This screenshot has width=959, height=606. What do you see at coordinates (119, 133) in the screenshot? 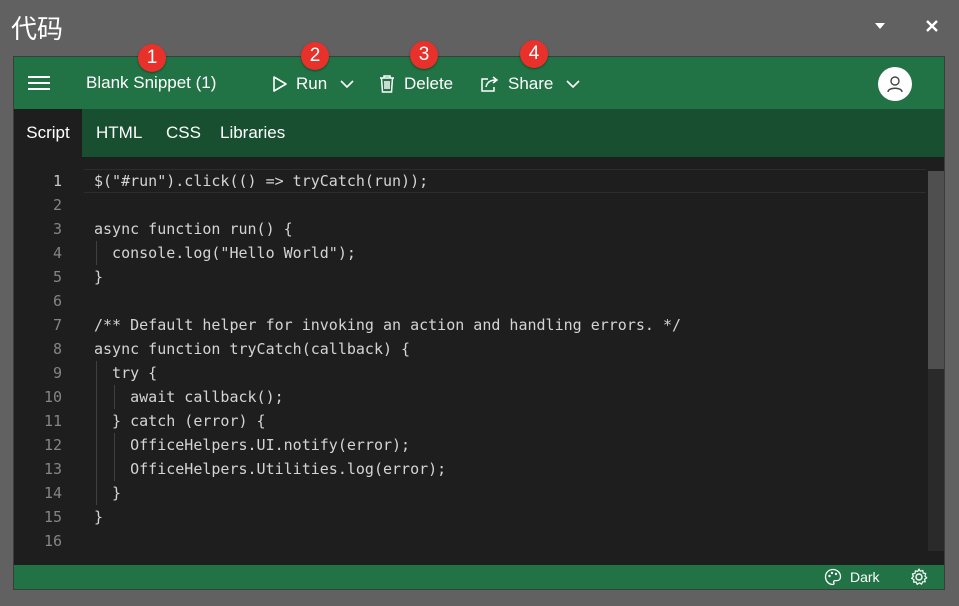
I see `tab-html: HTML` at bounding box center [119, 133].